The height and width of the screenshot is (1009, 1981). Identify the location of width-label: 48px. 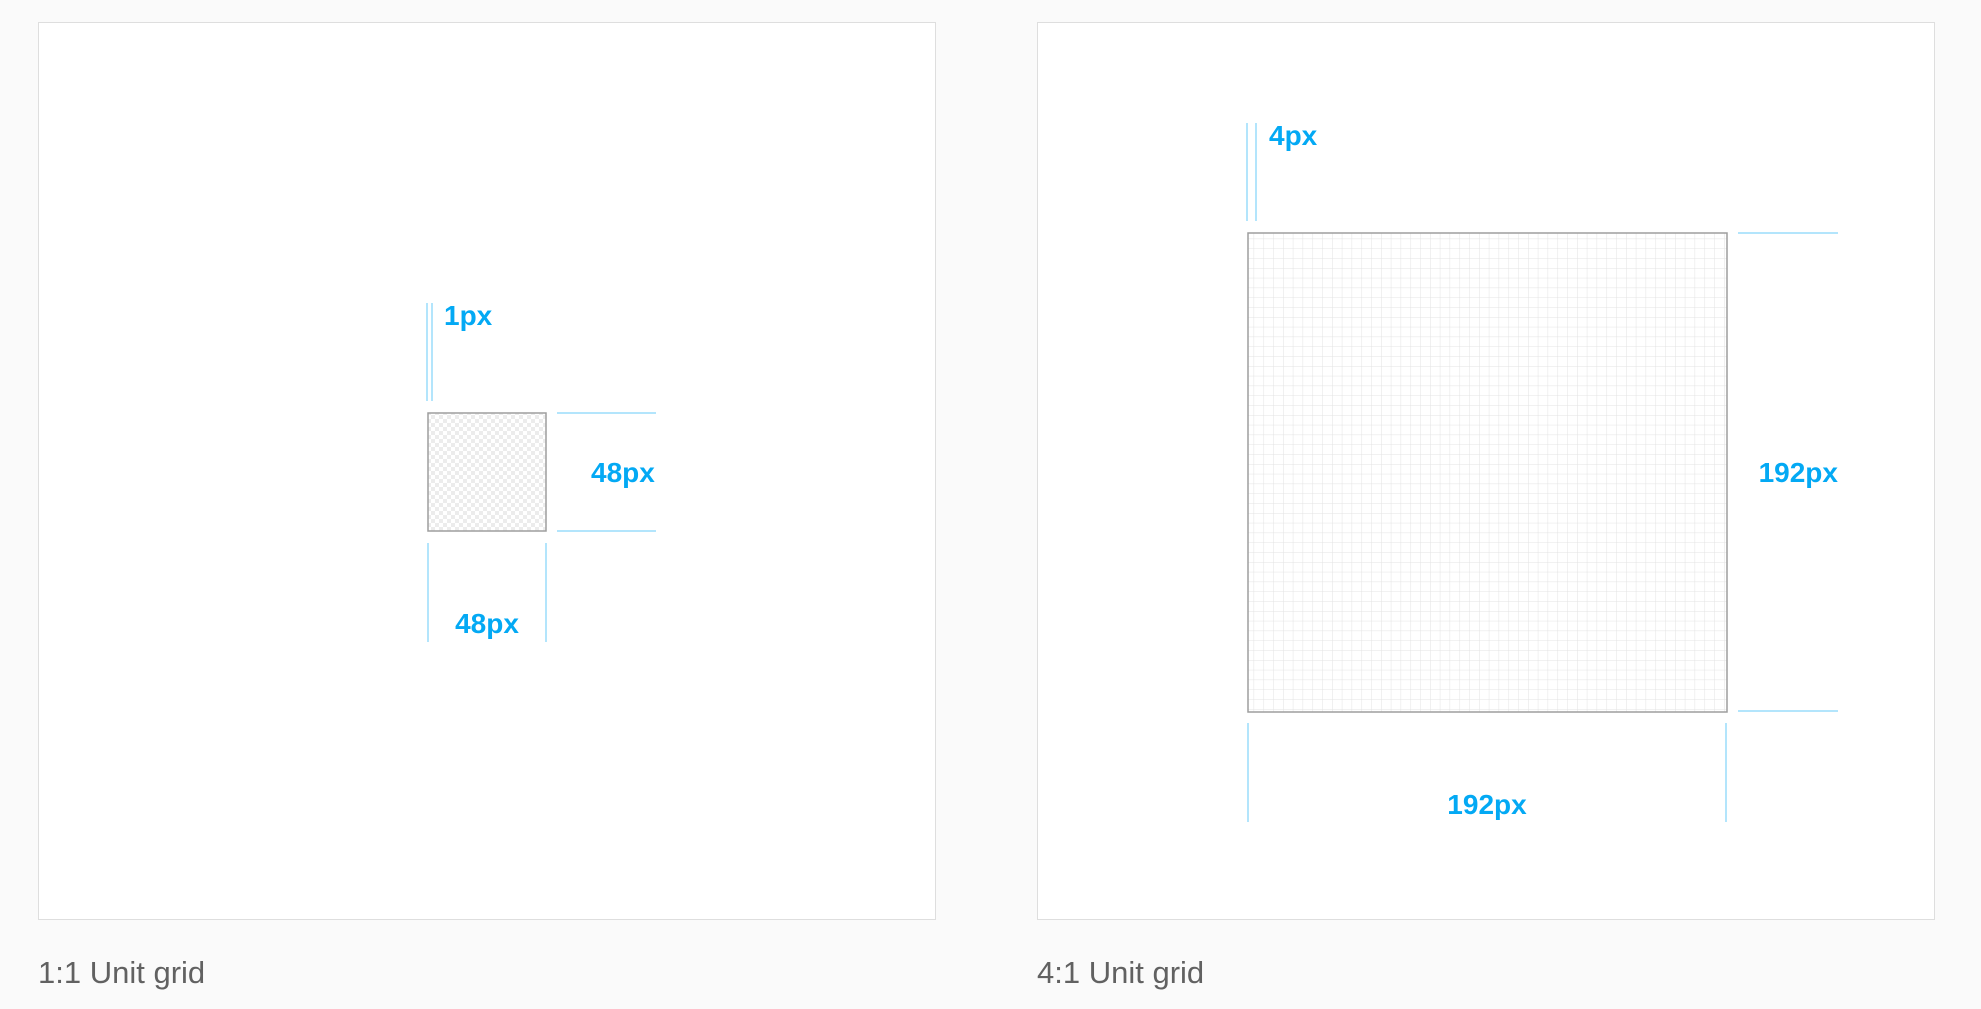
(487, 623).